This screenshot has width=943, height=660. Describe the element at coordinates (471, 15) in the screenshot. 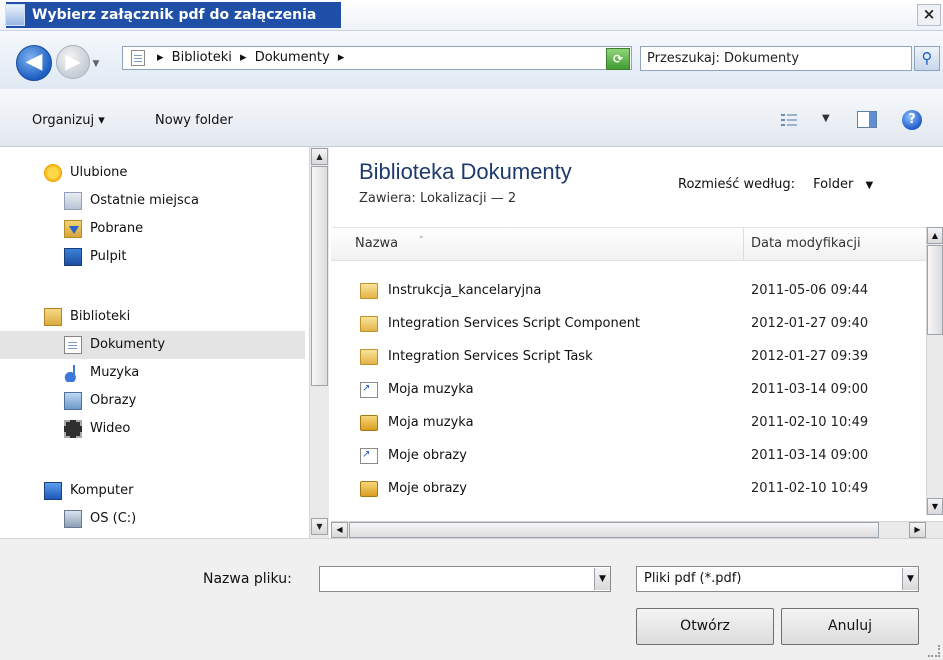

I see `title-bar: Wybierz załącznik pdf do załączenia ×` at that location.